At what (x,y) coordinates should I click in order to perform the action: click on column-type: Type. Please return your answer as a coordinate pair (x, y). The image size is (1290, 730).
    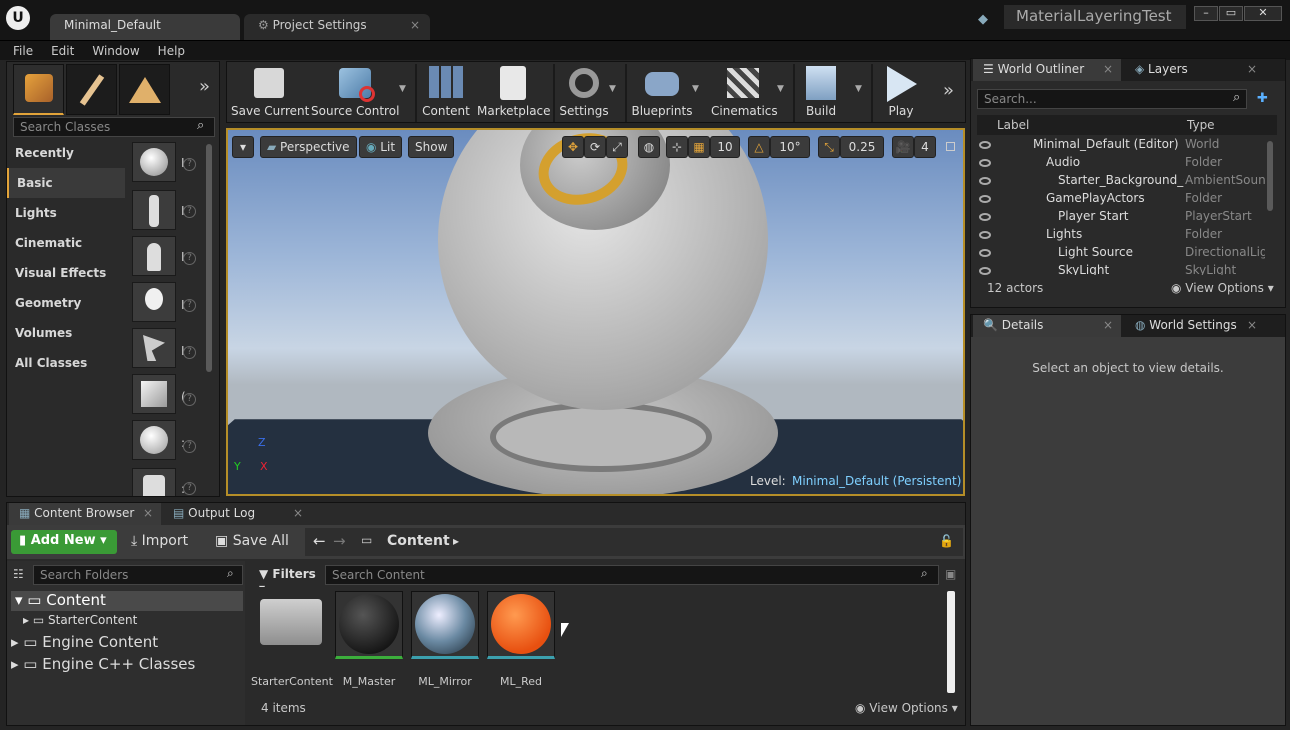
    Looking at the image, I should click on (1201, 125).